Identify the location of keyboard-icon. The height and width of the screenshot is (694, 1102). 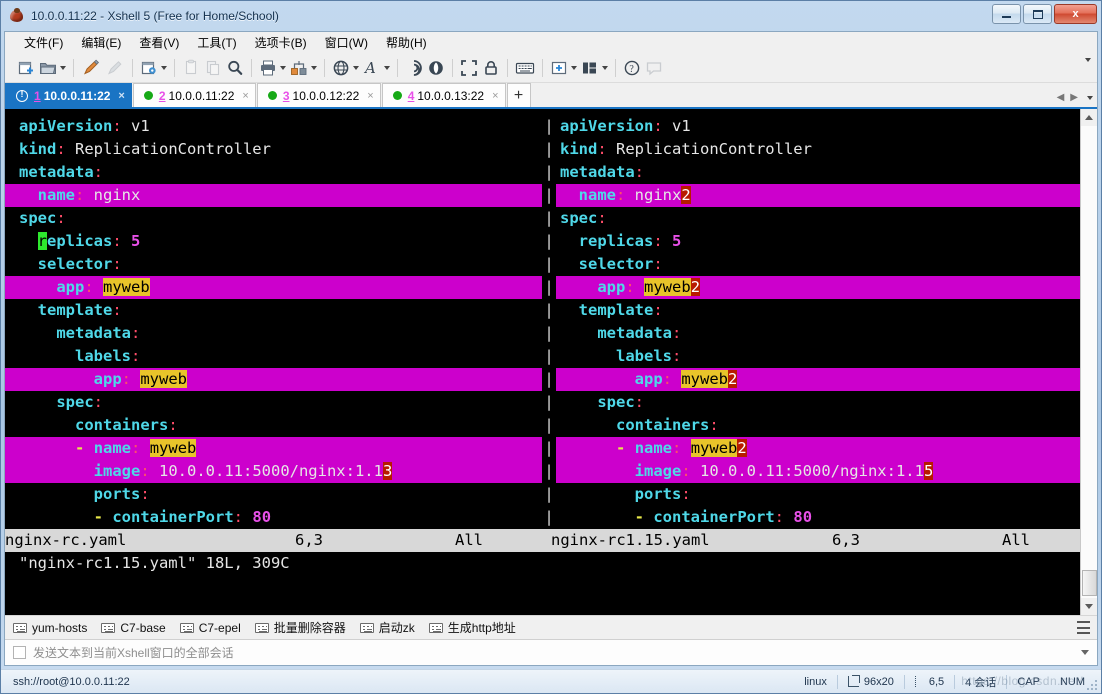
(525, 68).